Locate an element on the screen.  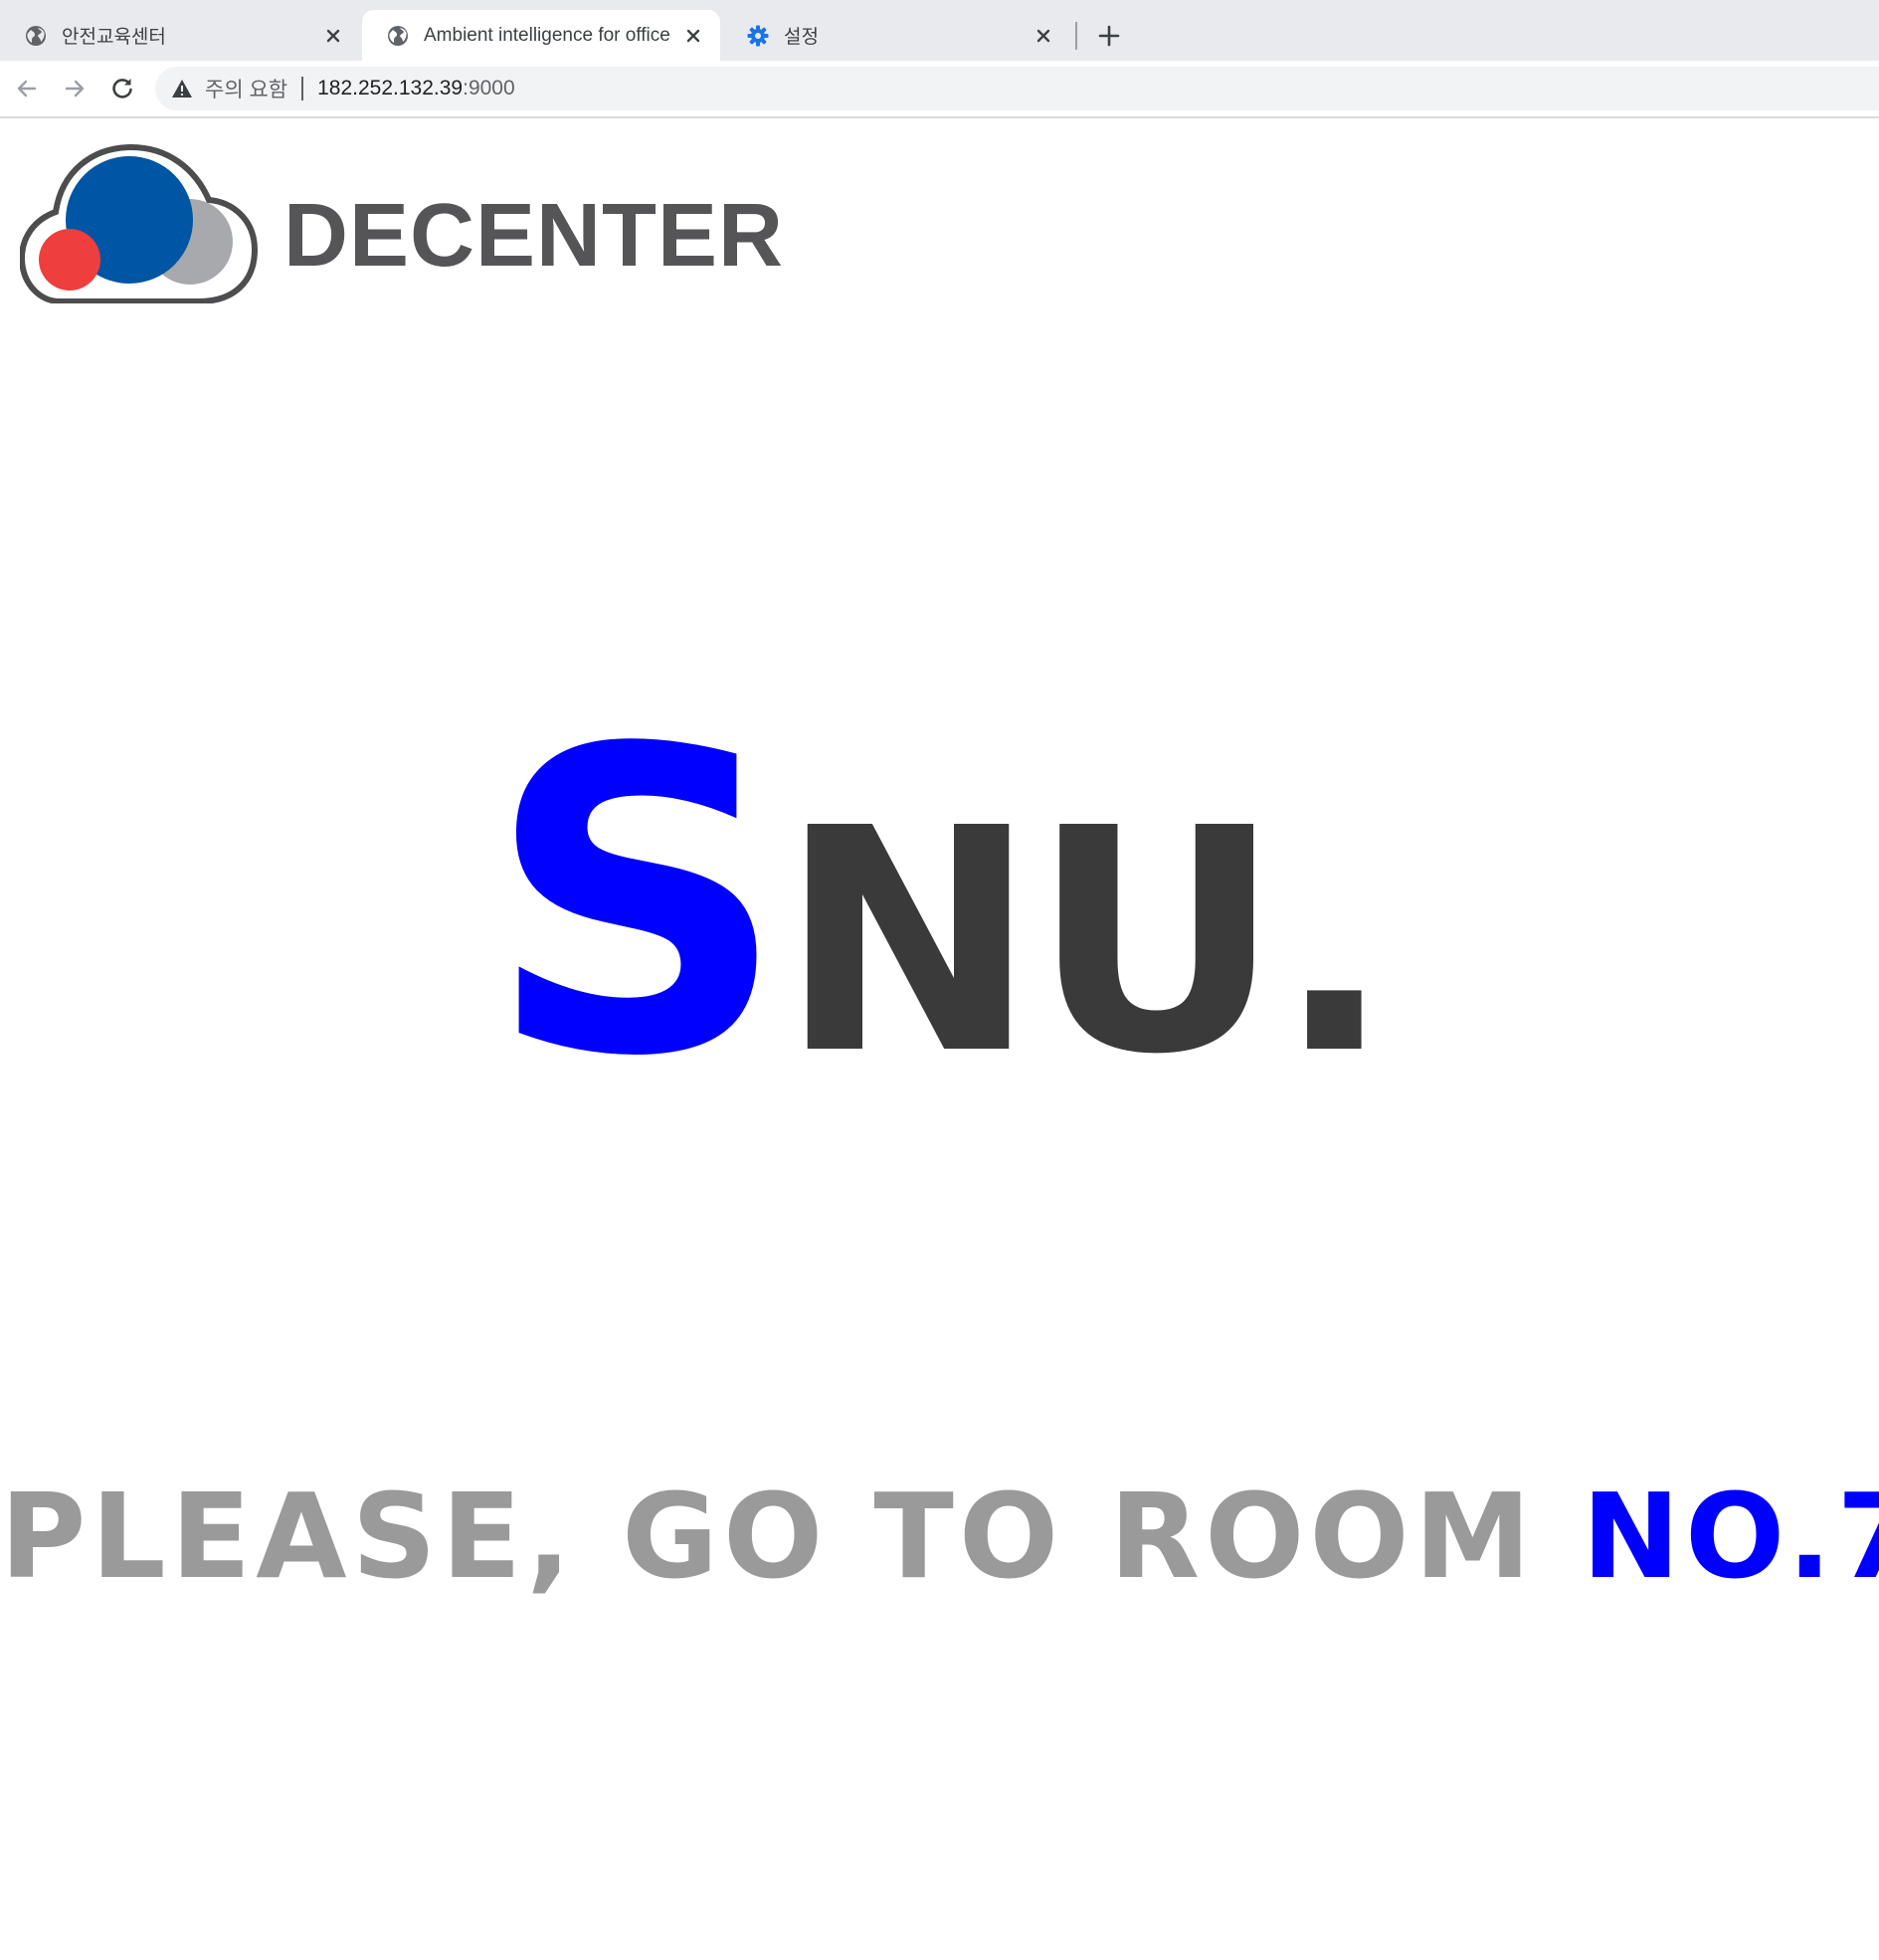
tab-safety-education: 안전교육센터 is located at coordinates (180, 35).